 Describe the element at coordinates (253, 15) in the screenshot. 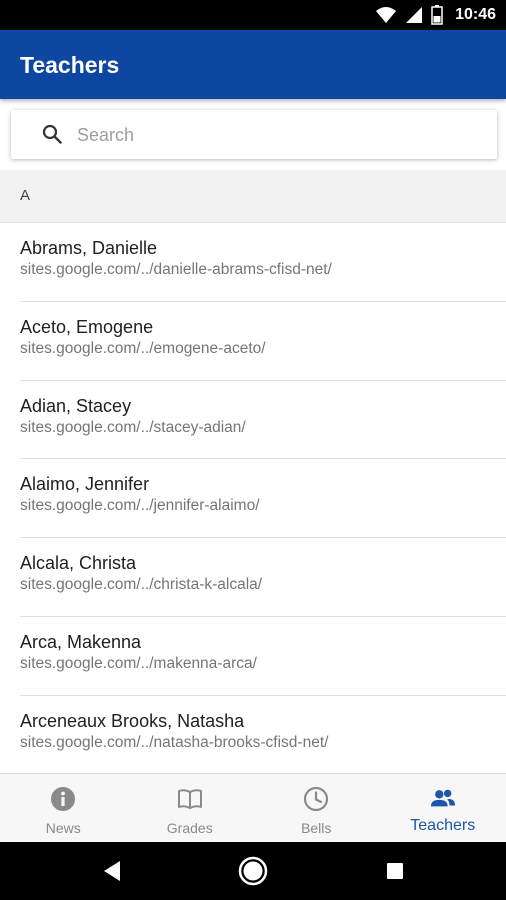

I see `status-bar: 10:46` at that location.